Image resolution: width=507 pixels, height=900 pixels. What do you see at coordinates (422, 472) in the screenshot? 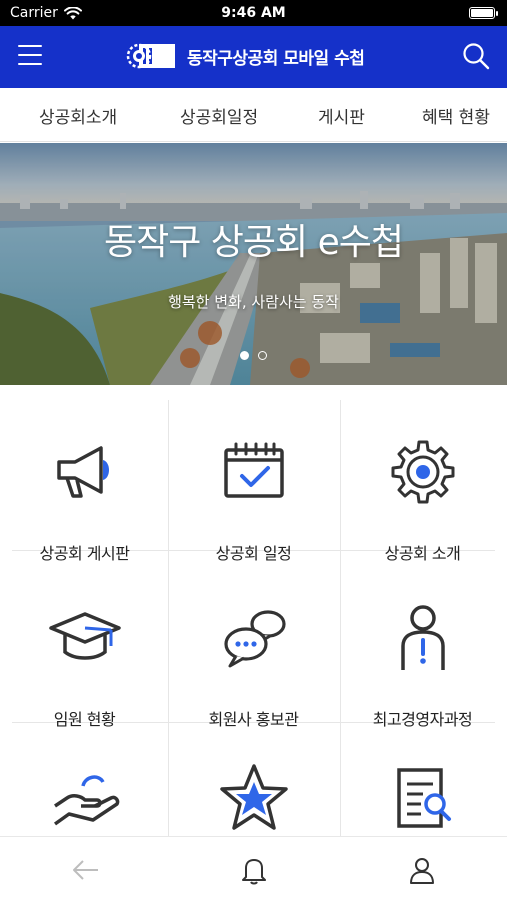
I see `gear-icon` at bounding box center [422, 472].